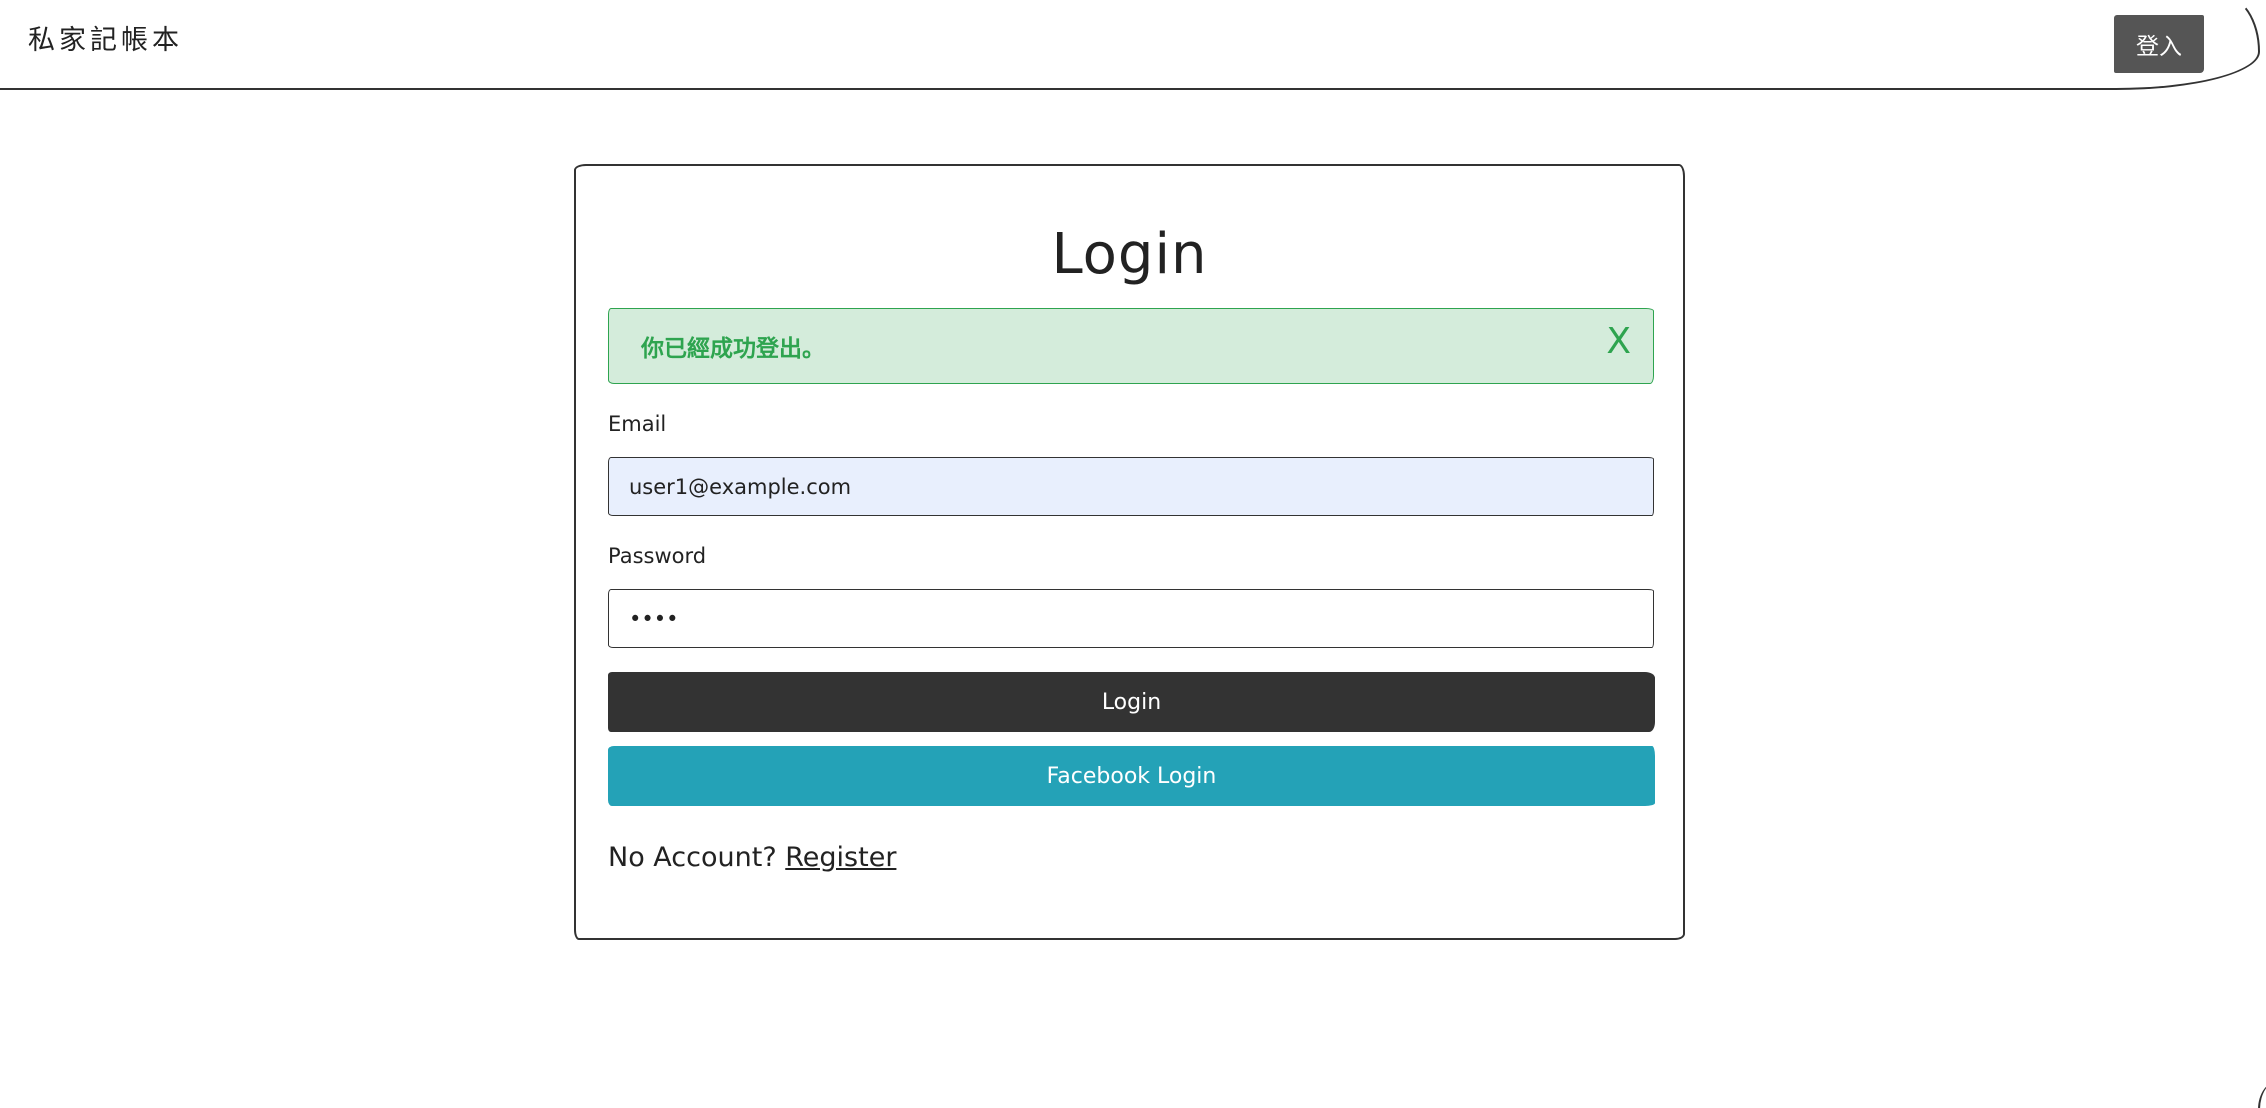 This screenshot has height=1108, width=2266. What do you see at coordinates (1130, 45) in the screenshot?
I see `navbar: 私家記帳本` at bounding box center [1130, 45].